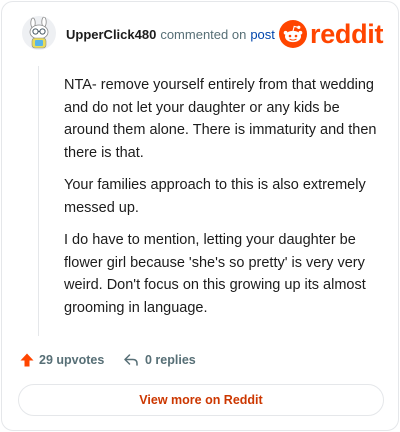 This screenshot has height=432, width=400. I want to click on reddit-snoo-icon, so click(293, 34).